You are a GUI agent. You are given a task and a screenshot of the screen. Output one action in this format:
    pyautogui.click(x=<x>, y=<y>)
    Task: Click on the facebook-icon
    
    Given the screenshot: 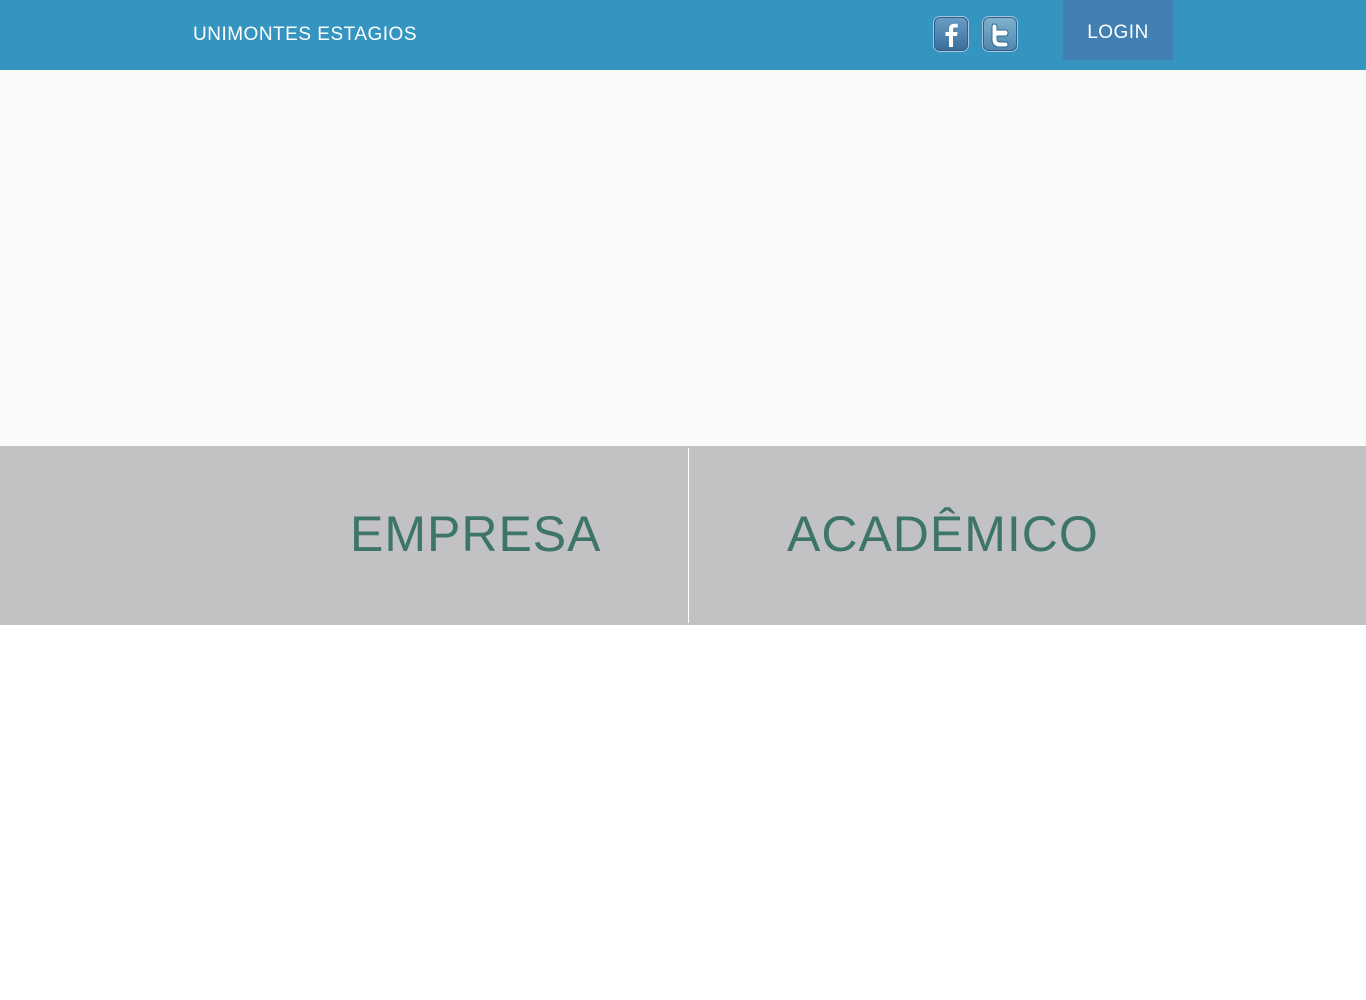 What is the action you would take?
    pyautogui.click(x=951, y=34)
    